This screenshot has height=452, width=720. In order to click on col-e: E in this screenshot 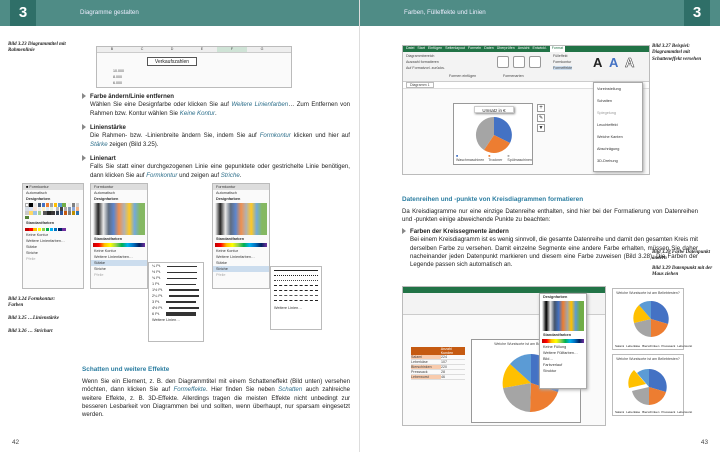, I will do `click(202, 49)`.